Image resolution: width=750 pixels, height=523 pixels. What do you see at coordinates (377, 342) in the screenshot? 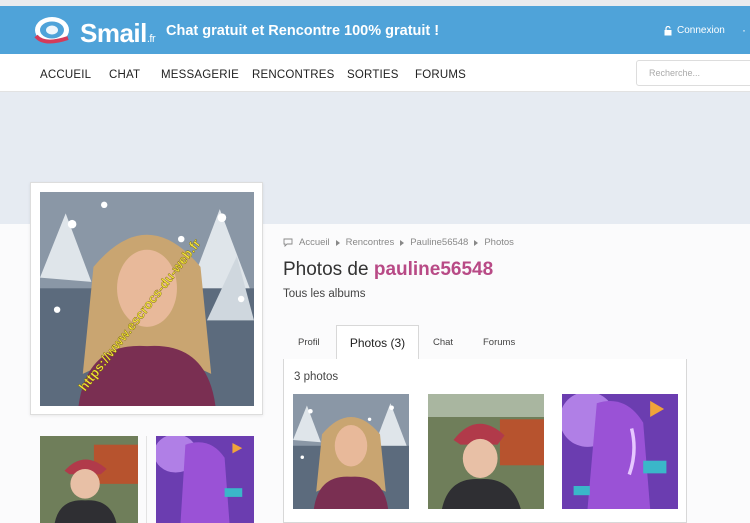
I see `tab-photos: Photos (3)` at bounding box center [377, 342].